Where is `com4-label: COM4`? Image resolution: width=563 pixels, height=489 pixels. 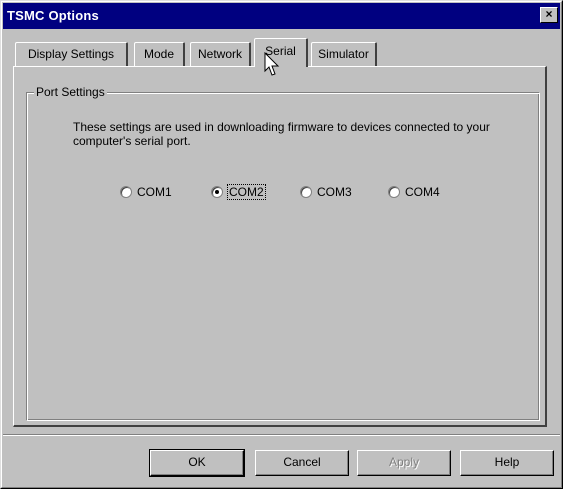 com4-label: COM4 is located at coordinates (422, 192).